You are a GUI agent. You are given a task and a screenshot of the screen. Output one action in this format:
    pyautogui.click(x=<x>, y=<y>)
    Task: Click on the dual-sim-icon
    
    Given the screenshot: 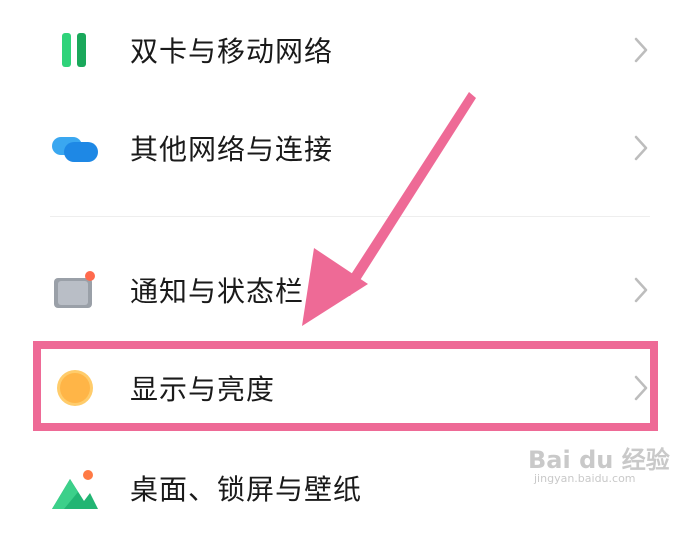 What is the action you would take?
    pyautogui.click(x=74, y=50)
    